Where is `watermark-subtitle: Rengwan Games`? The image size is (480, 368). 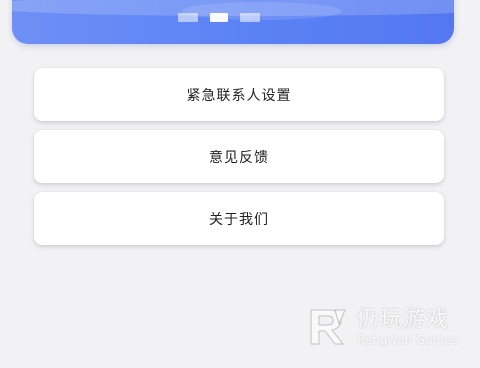 watermark-subtitle: Rengwan Games is located at coordinates (407, 340).